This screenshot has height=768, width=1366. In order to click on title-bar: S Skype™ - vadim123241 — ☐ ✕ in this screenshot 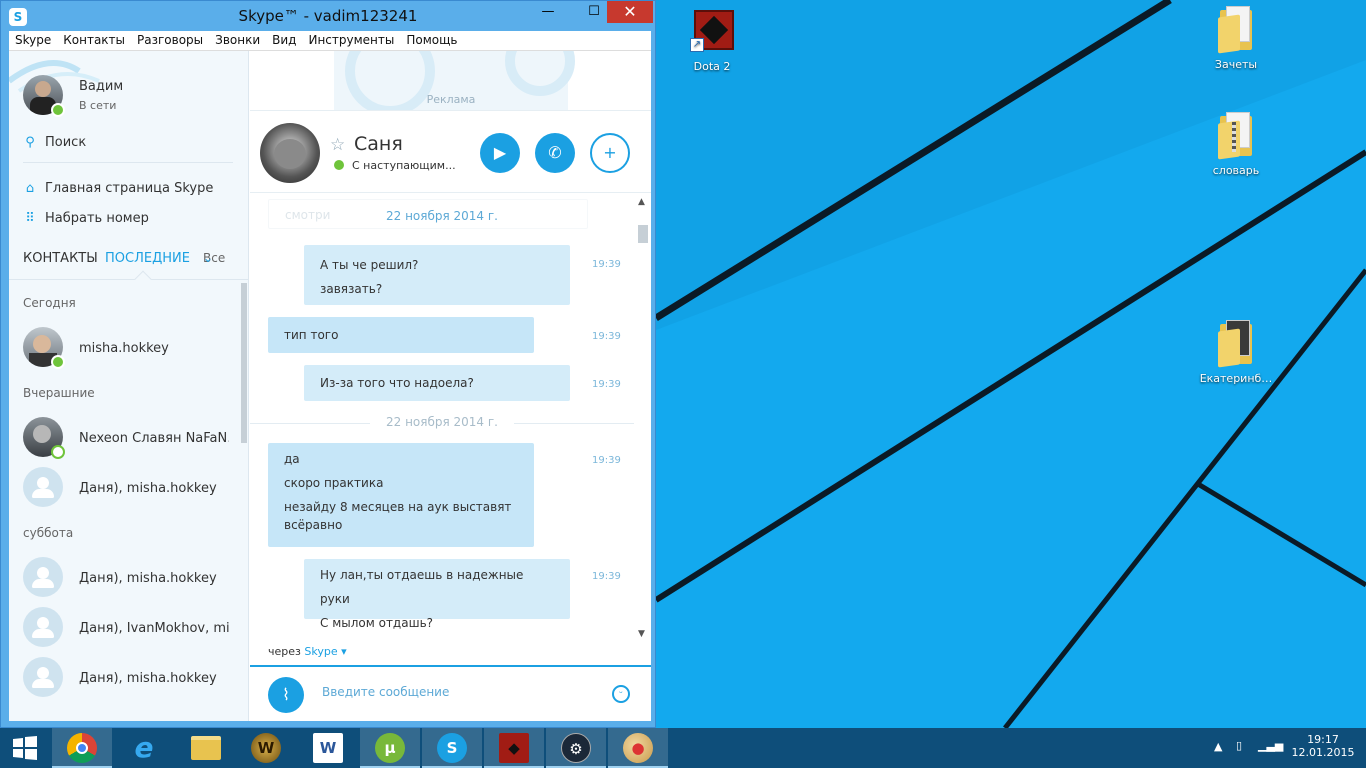, I will do `click(328, 16)`.